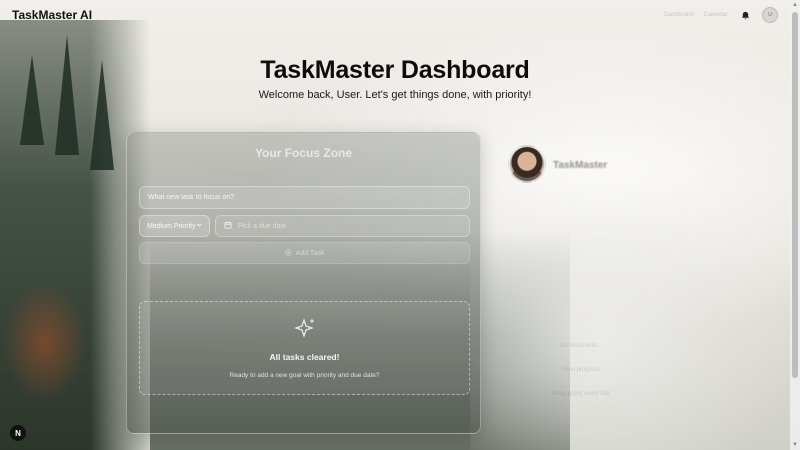  I want to click on sparkle-icon, so click(305, 329).